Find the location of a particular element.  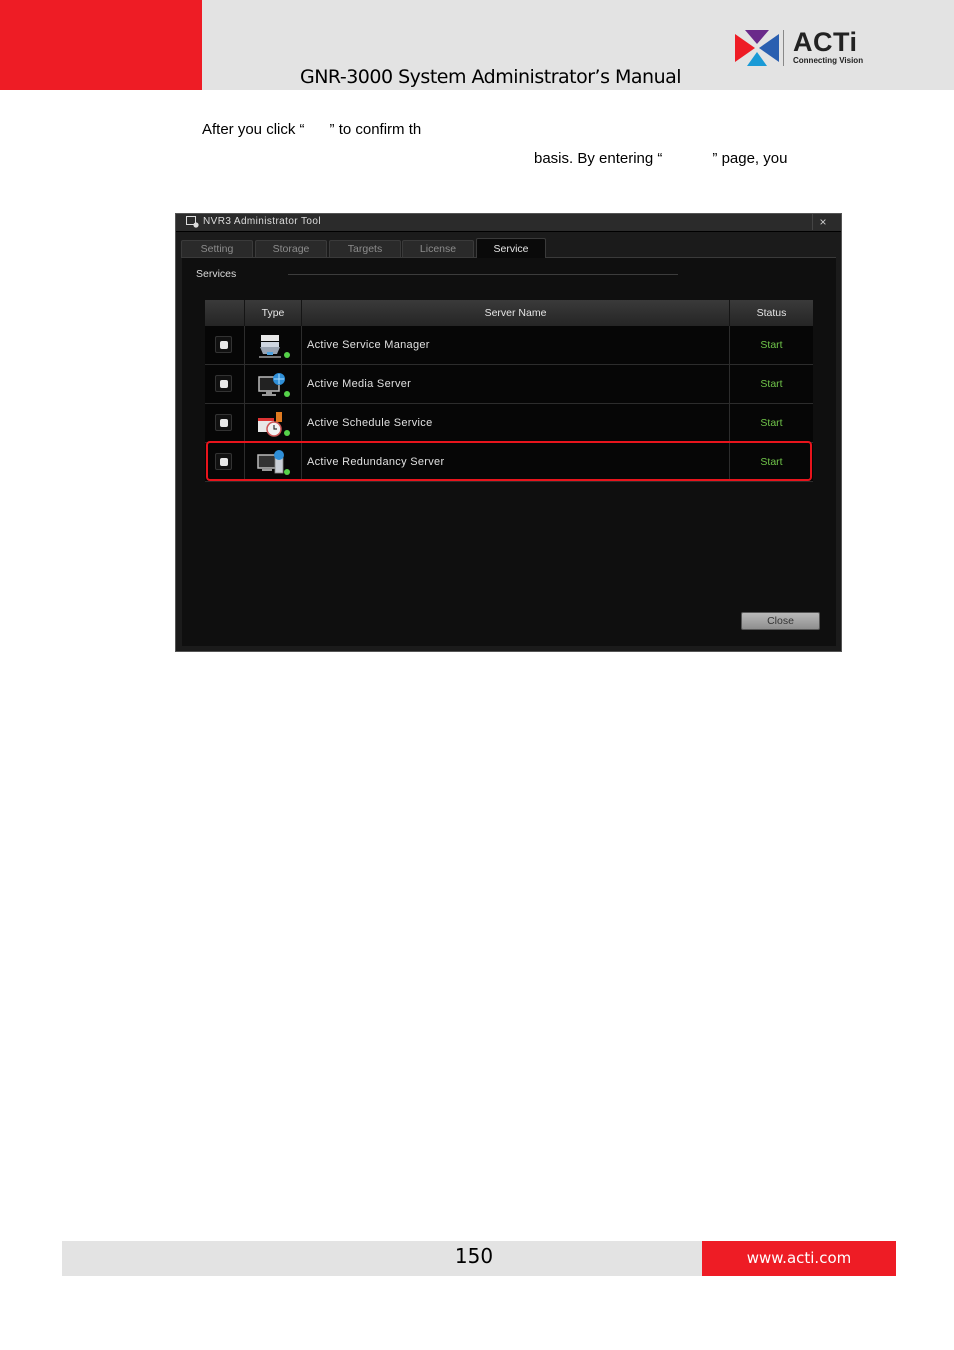

app-icon is located at coordinates (192, 222).